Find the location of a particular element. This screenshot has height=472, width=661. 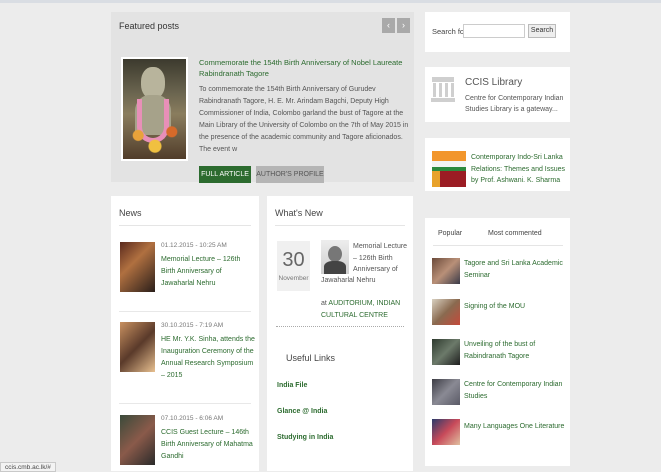

useful-link-studying-india: Studying in India is located at coordinates (305, 437).